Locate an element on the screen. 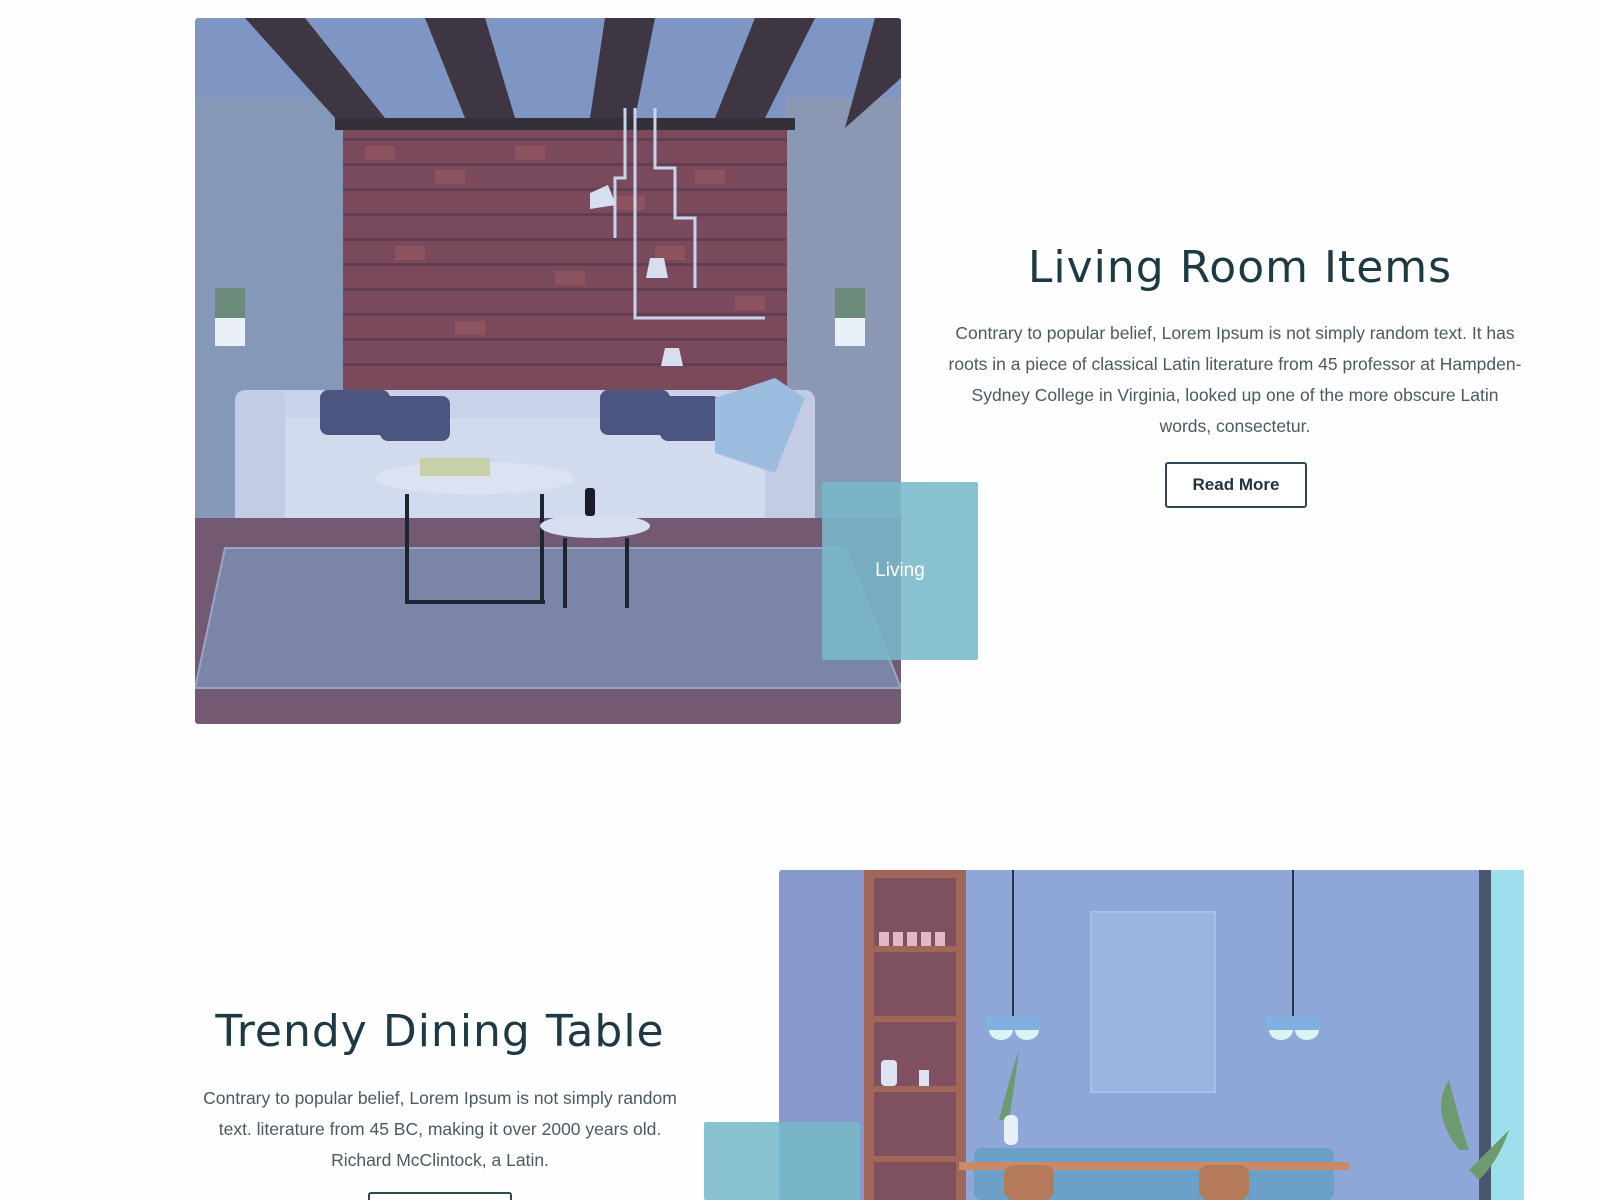 The width and height of the screenshot is (1600, 1200). living-category-tag: Living is located at coordinates (900, 571).